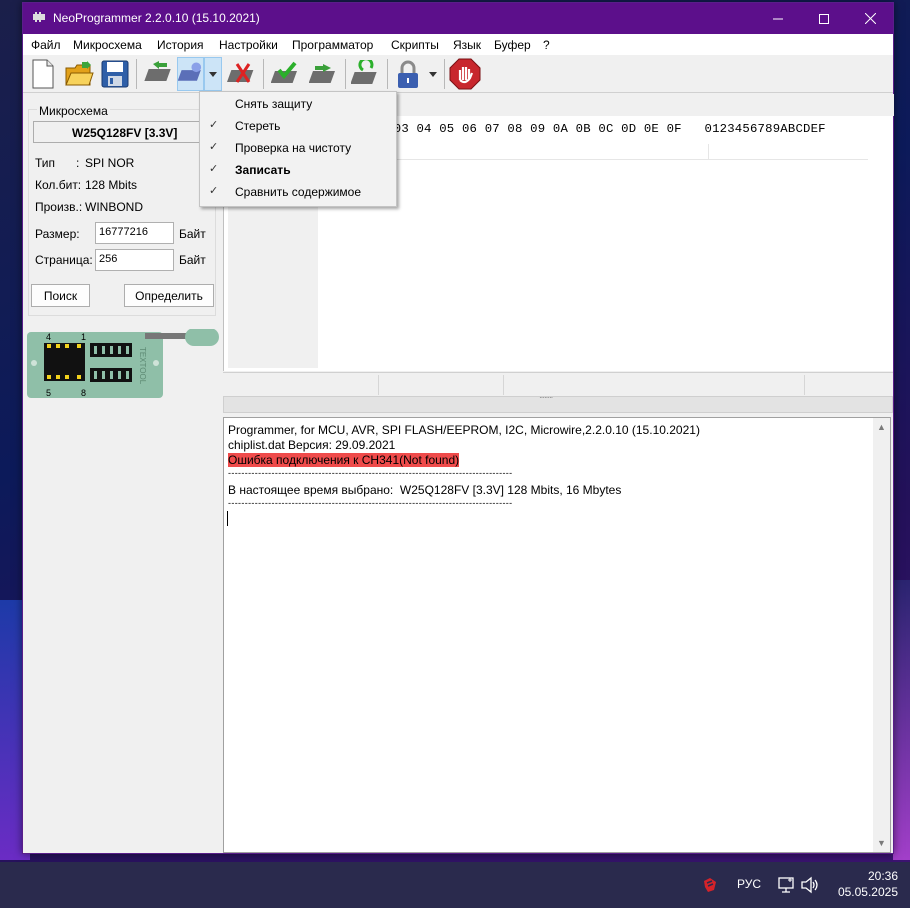 This screenshot has width=910, height=908. I want to click on detect-button: Определить, so click(169, 295).